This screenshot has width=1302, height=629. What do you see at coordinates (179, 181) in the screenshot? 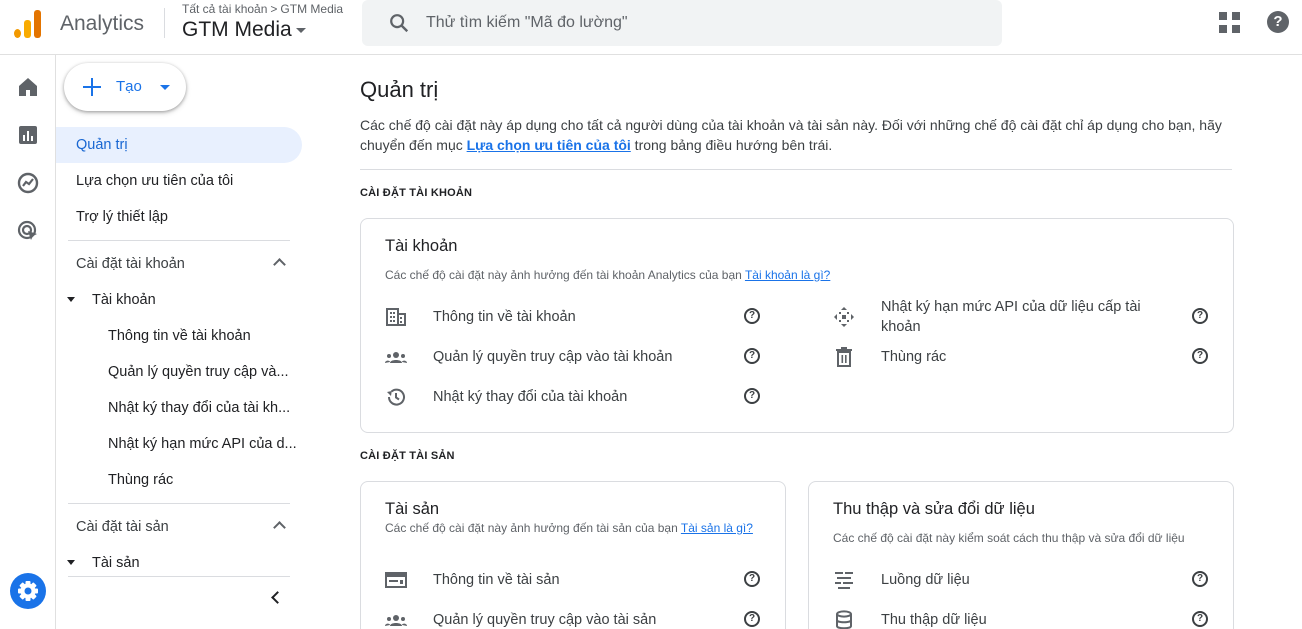
I see `sidebar-item-preferences: Lựa chọn ưu tiên của tôi` at bounding box center [179, 181].